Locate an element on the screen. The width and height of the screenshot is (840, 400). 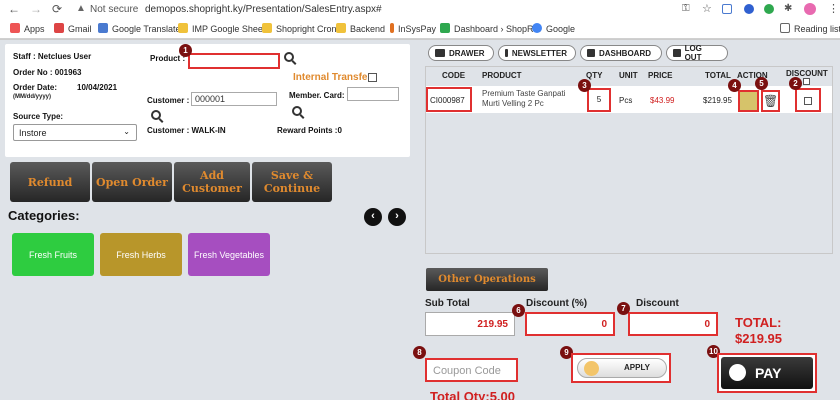
forward-icon: → is located at coordinates (36, 9).